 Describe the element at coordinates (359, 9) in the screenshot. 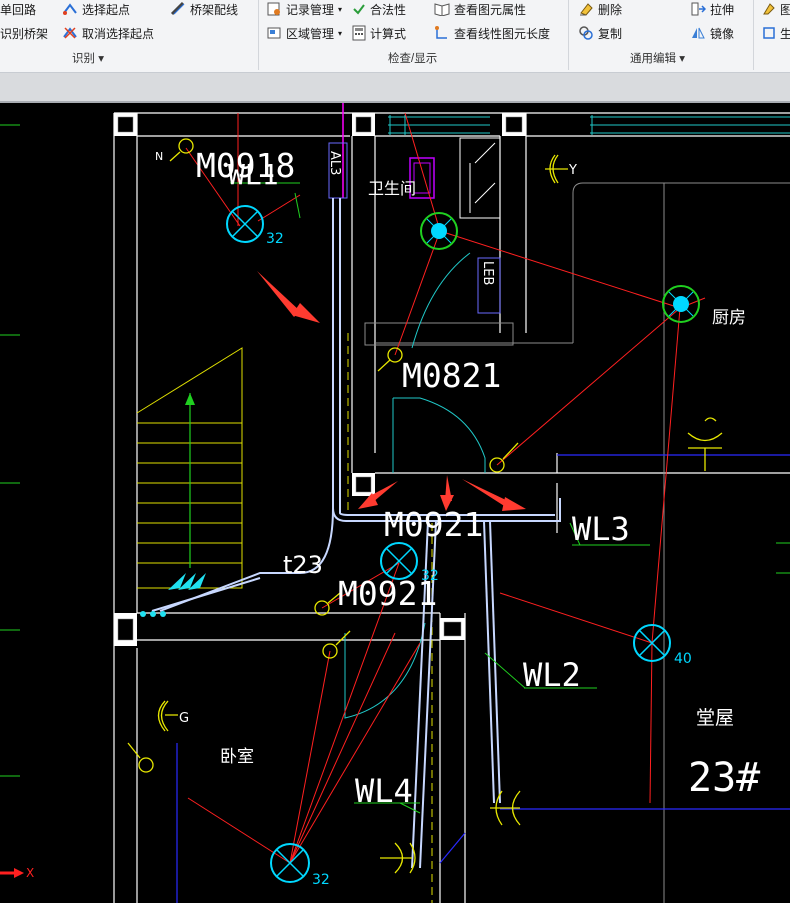

I see `check-icon` at that location.